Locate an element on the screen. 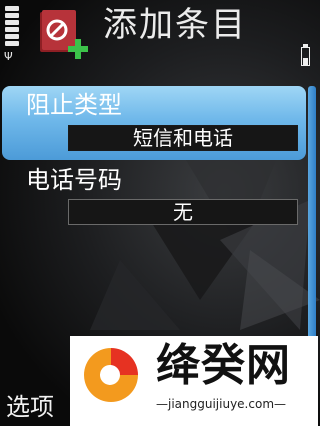 This screenshot has height=426, width=320. page-title: 添加条目 is located at coordinates (175, 25).